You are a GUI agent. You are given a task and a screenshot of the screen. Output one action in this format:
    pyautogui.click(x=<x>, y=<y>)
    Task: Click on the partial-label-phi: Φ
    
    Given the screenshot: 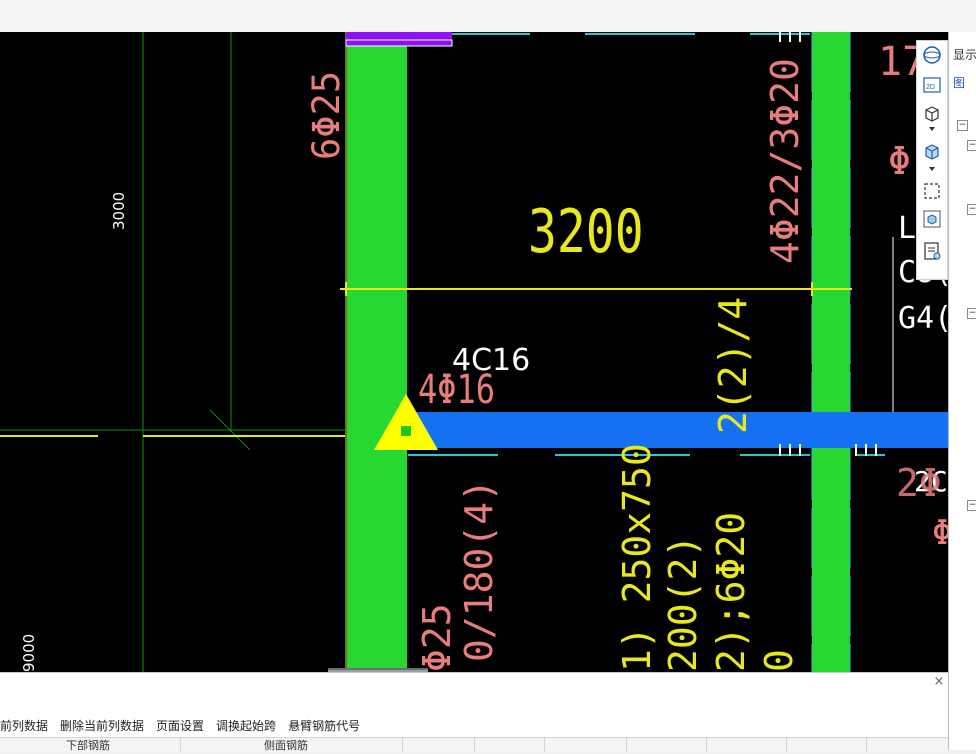 What is the action you would take?
    pyautogui.click(x=899, y=161)
    